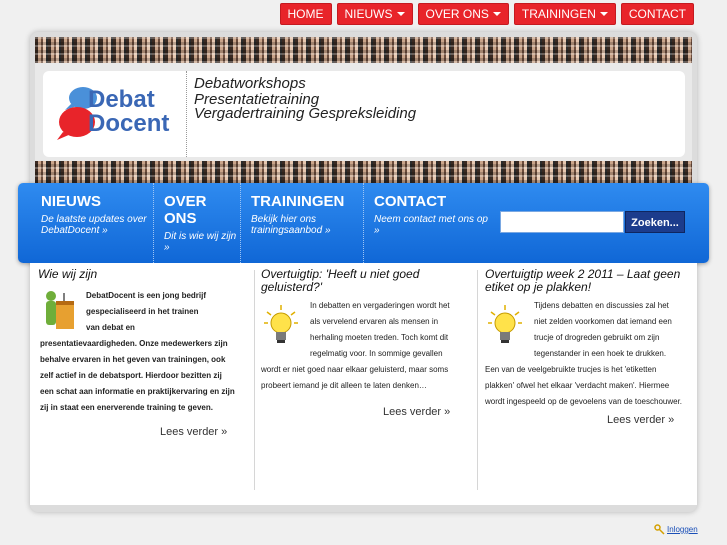 This screenshot has width=727, height=545. I want to click on mainnav-title: NIEUWS, so click(71, 201).